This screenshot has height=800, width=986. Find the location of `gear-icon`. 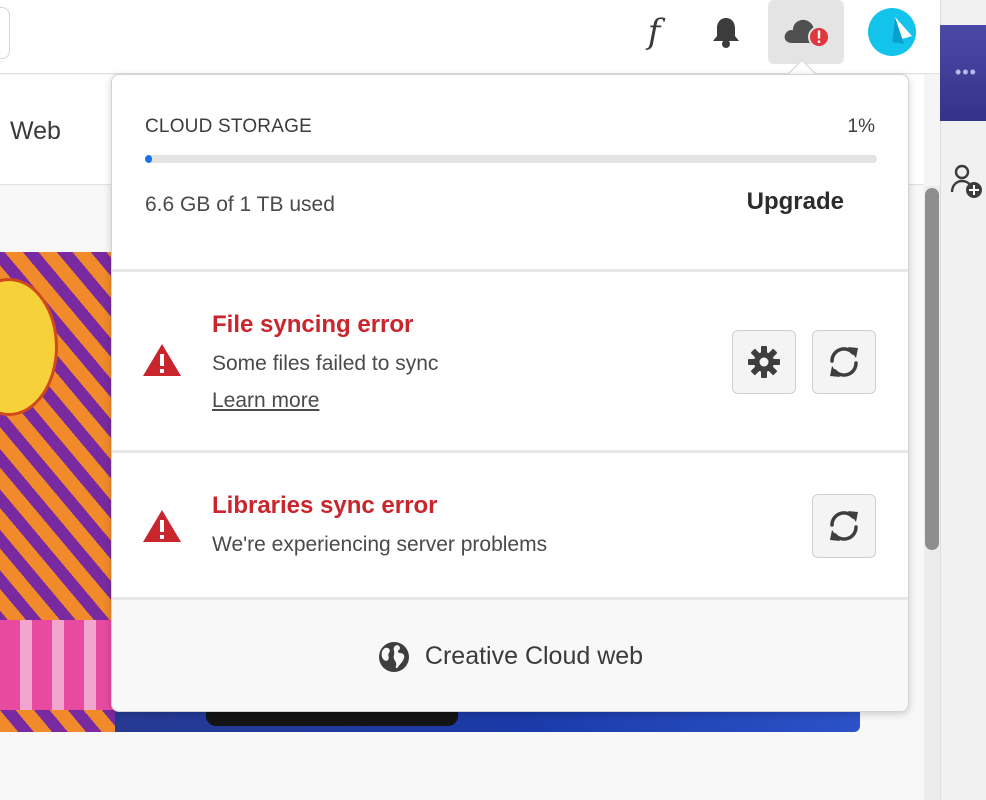

gear-icon is located at coordinates (764, 362).